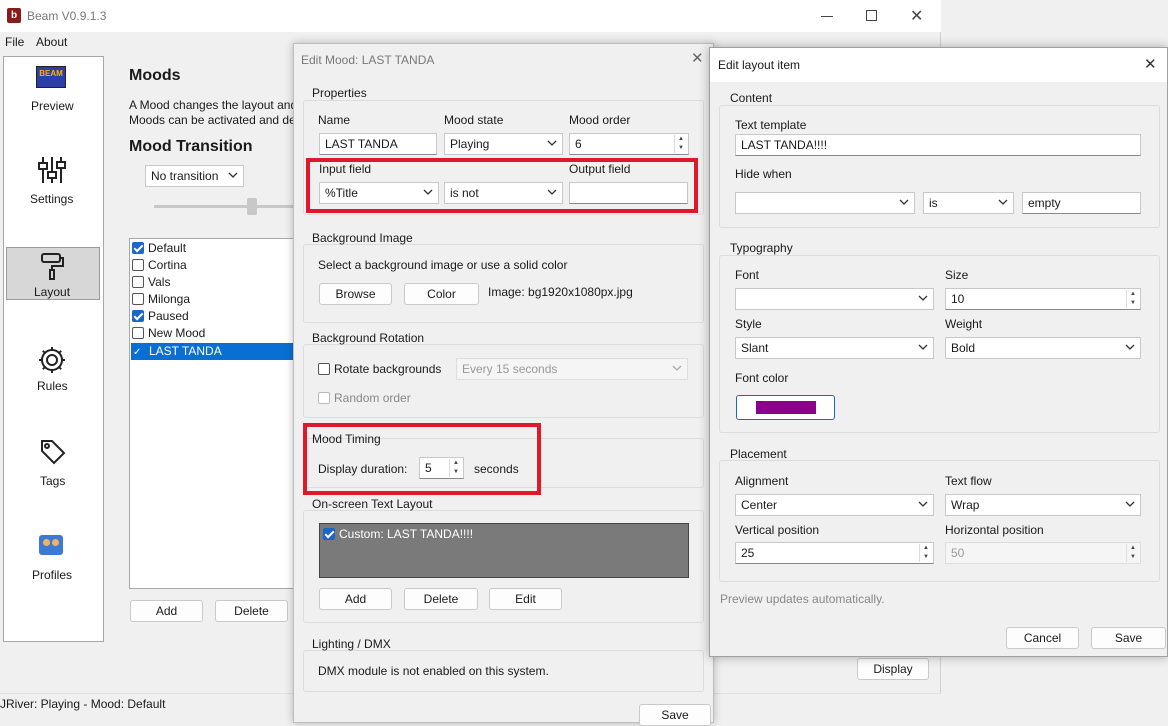 This screenshot has height=726, width=1168. I want to click on sidebar-item-profiles: Profiles, so click(53, 562).